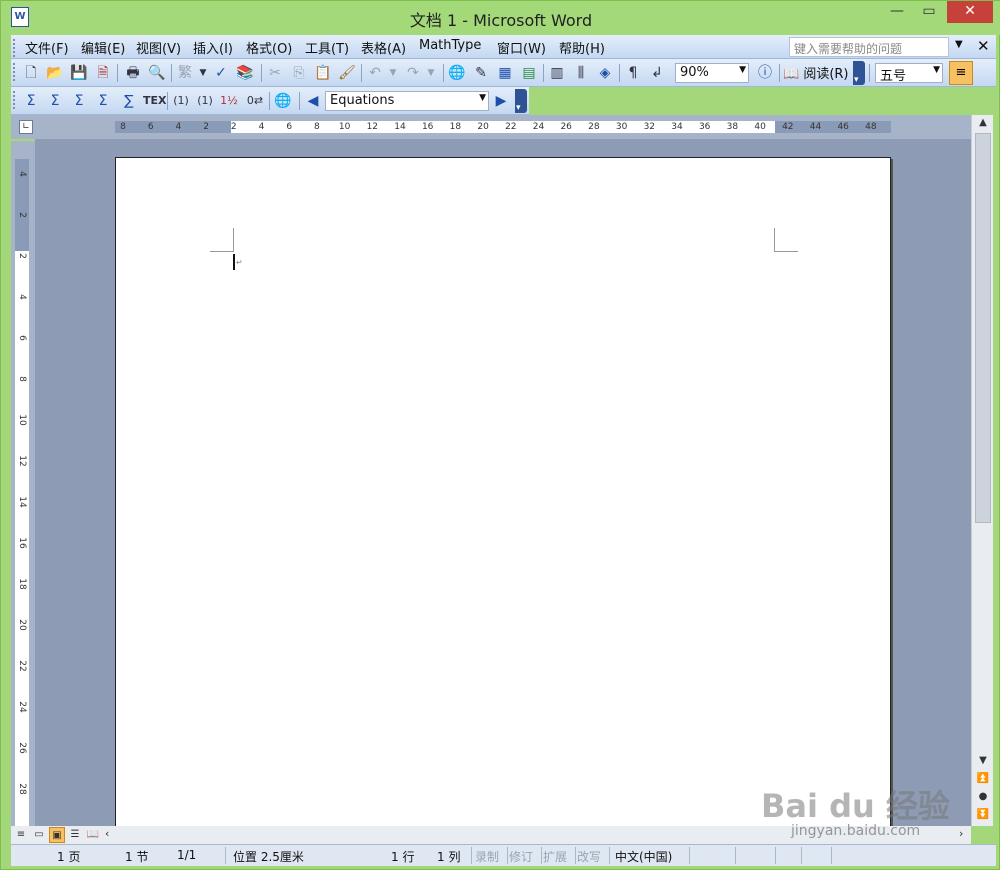 The image size is (1000, 870). Describe the element at coordinates (555, 856) in the screenshot. I see `status-extend: 扩展` at that location.